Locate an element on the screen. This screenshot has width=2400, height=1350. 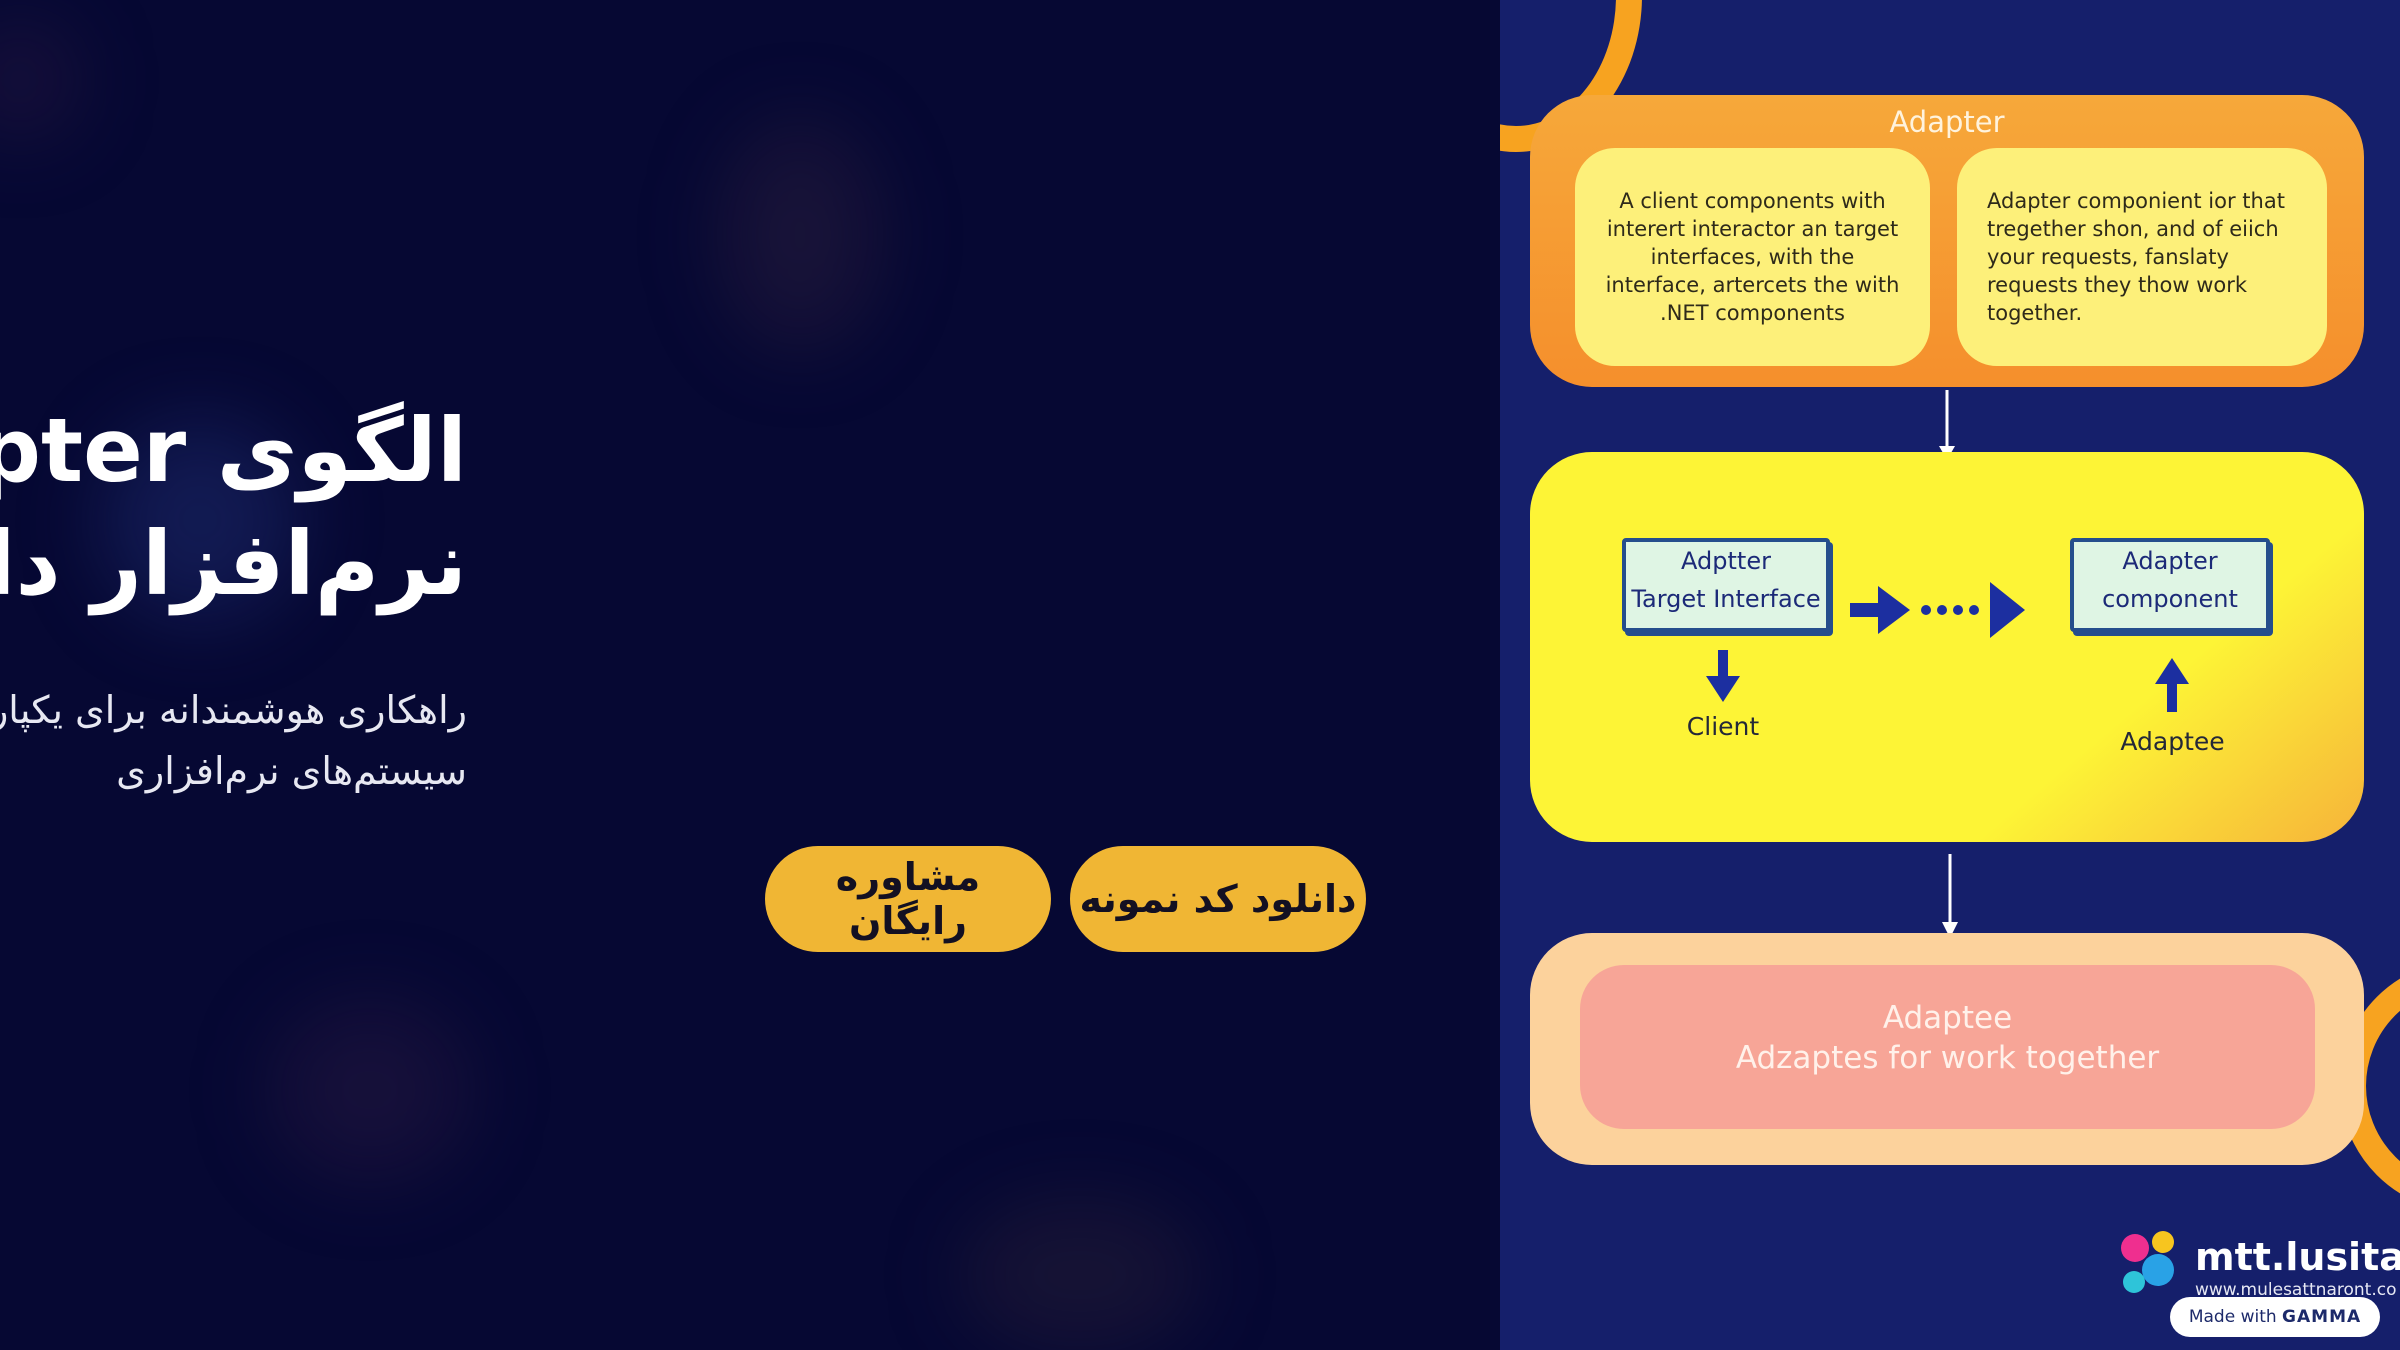
target-interface-box: Adptter Target Interface is located at coordinates (1726, 585).